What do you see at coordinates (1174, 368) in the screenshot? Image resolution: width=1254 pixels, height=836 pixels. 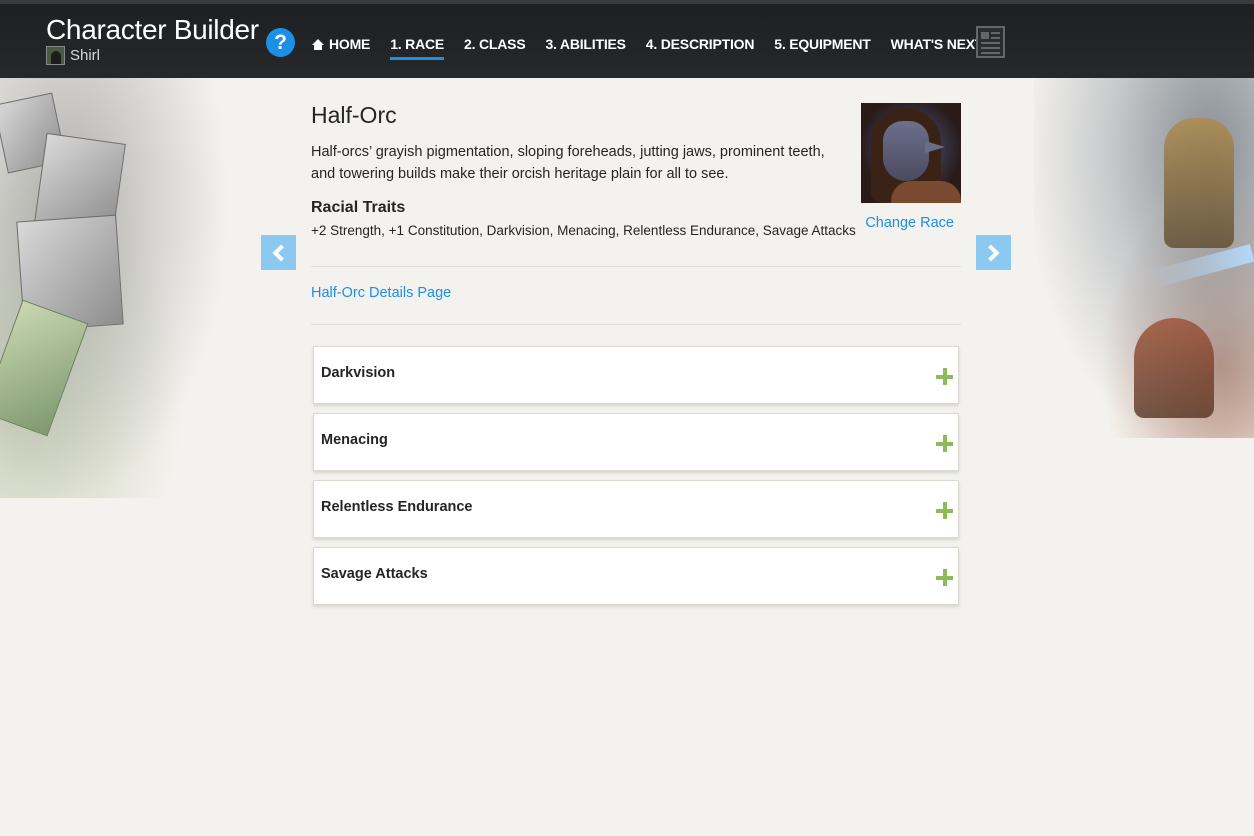 I see `hooded-figure-image` at bounding box center [1174, 368].